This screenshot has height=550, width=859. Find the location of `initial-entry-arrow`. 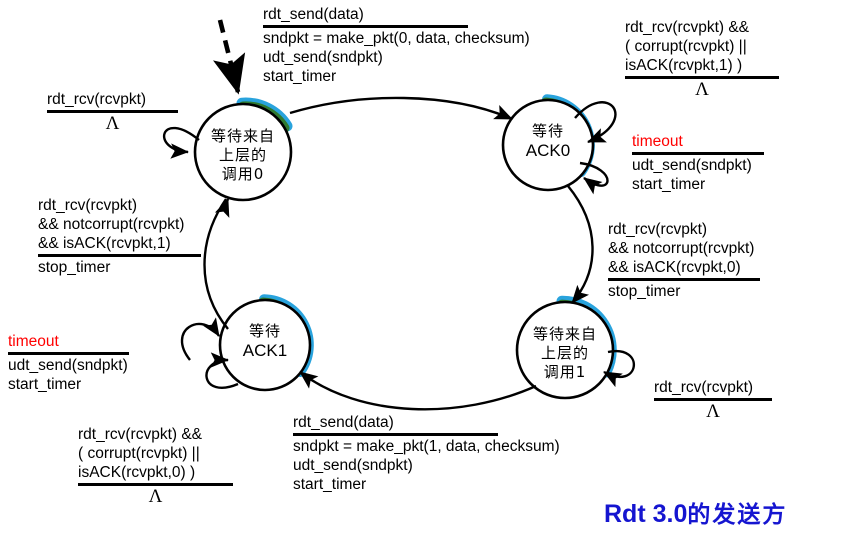

initial-entry-arrow is located at coordinates (229, 57).